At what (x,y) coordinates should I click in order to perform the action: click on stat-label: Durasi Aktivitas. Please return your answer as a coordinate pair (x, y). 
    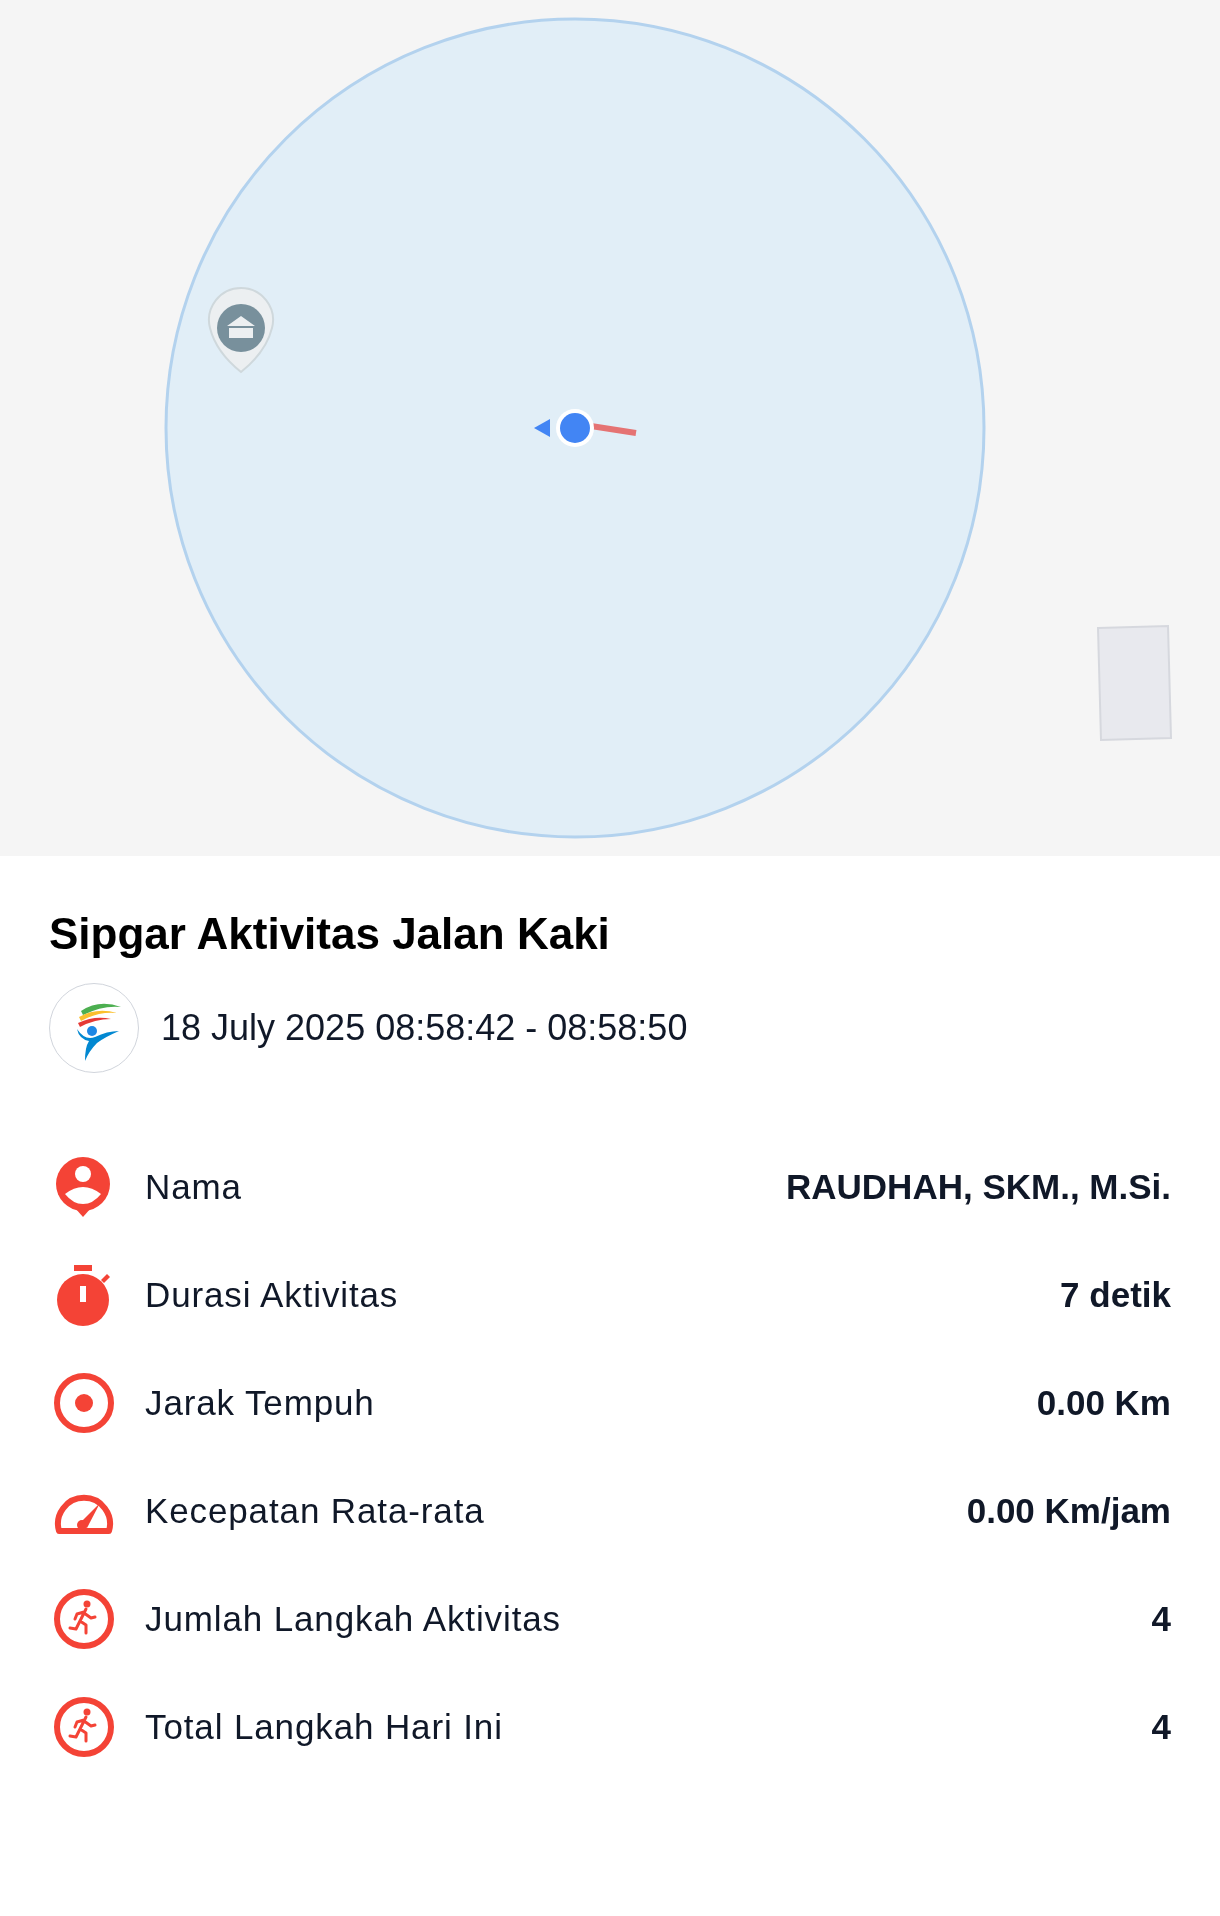
    Looking at the image, I should click on (272, 1294).